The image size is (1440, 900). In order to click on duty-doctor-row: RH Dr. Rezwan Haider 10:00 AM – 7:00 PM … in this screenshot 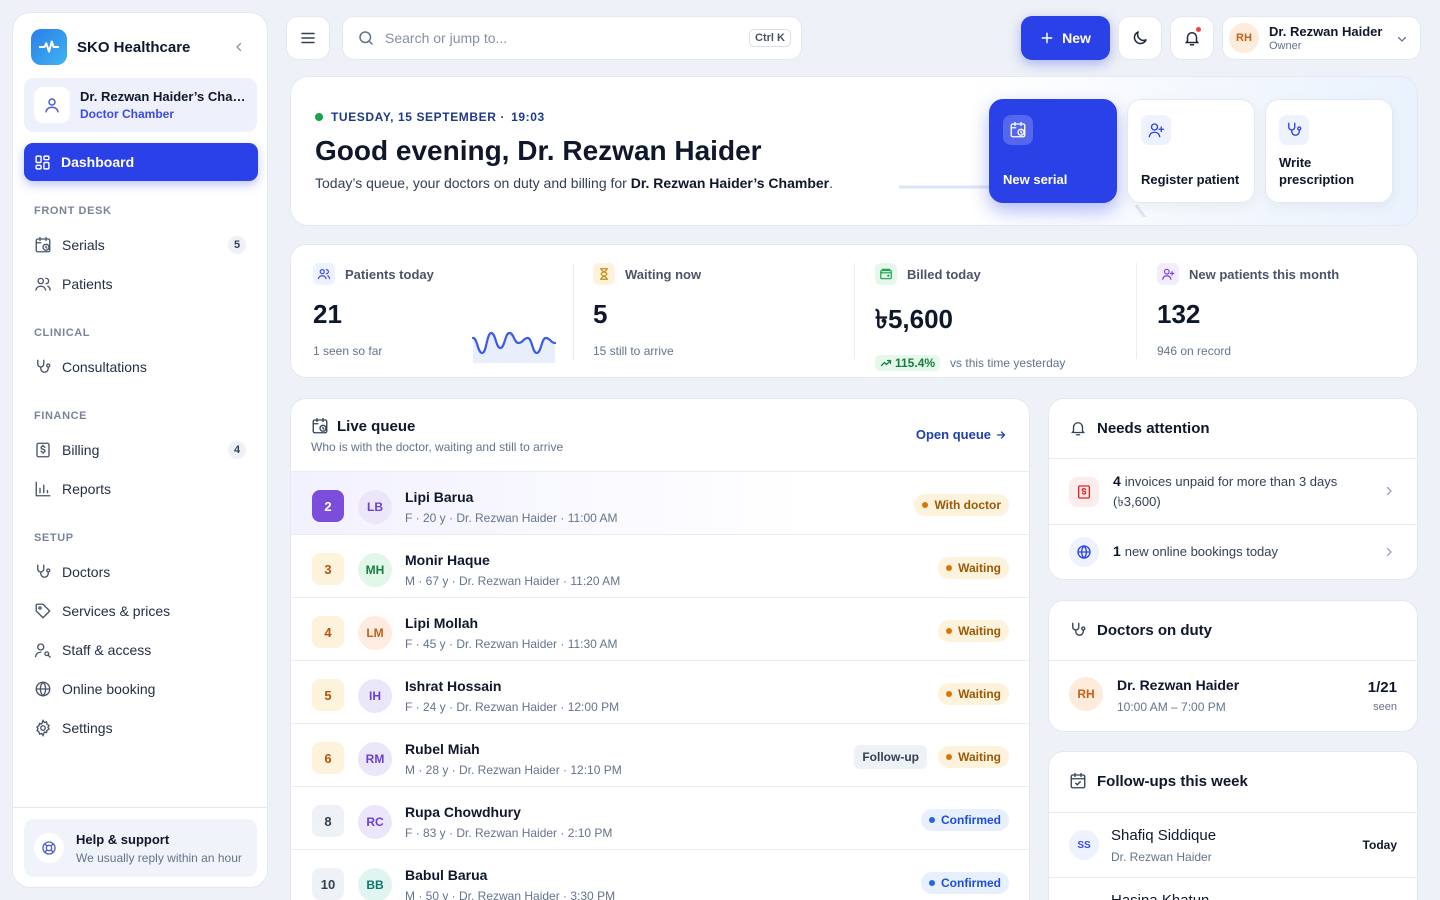, I will do `click(1233, 696)`.